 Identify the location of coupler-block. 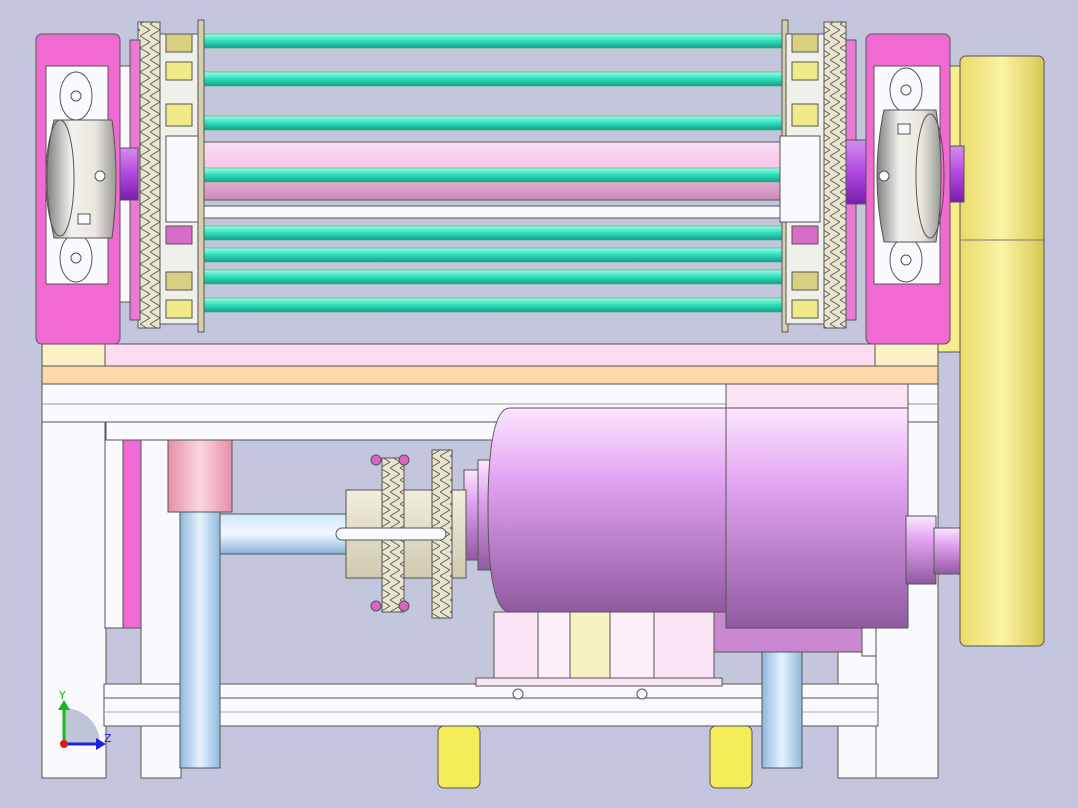
(200, 476).